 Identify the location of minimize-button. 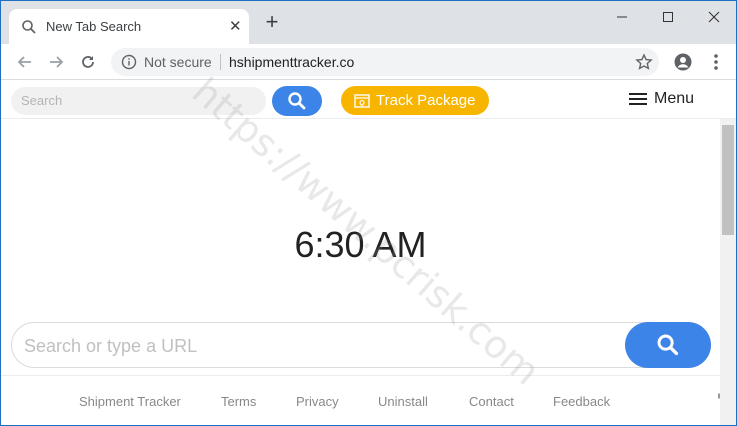
(622, 17).